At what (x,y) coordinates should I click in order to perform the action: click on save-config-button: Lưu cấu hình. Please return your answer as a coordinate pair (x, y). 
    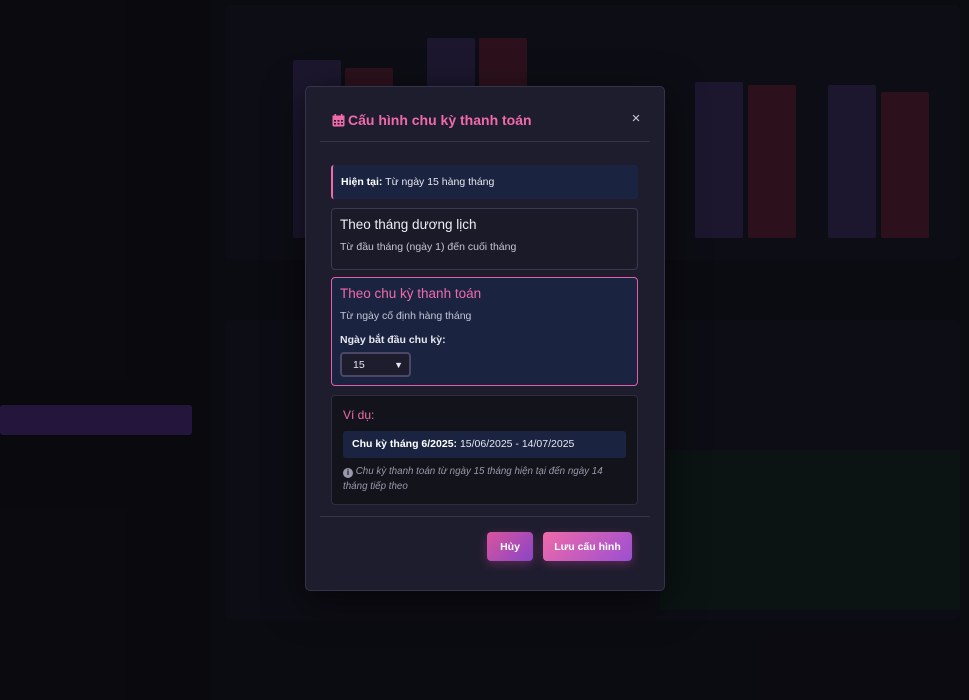
    Looking at the image, I should click on (587, 546).